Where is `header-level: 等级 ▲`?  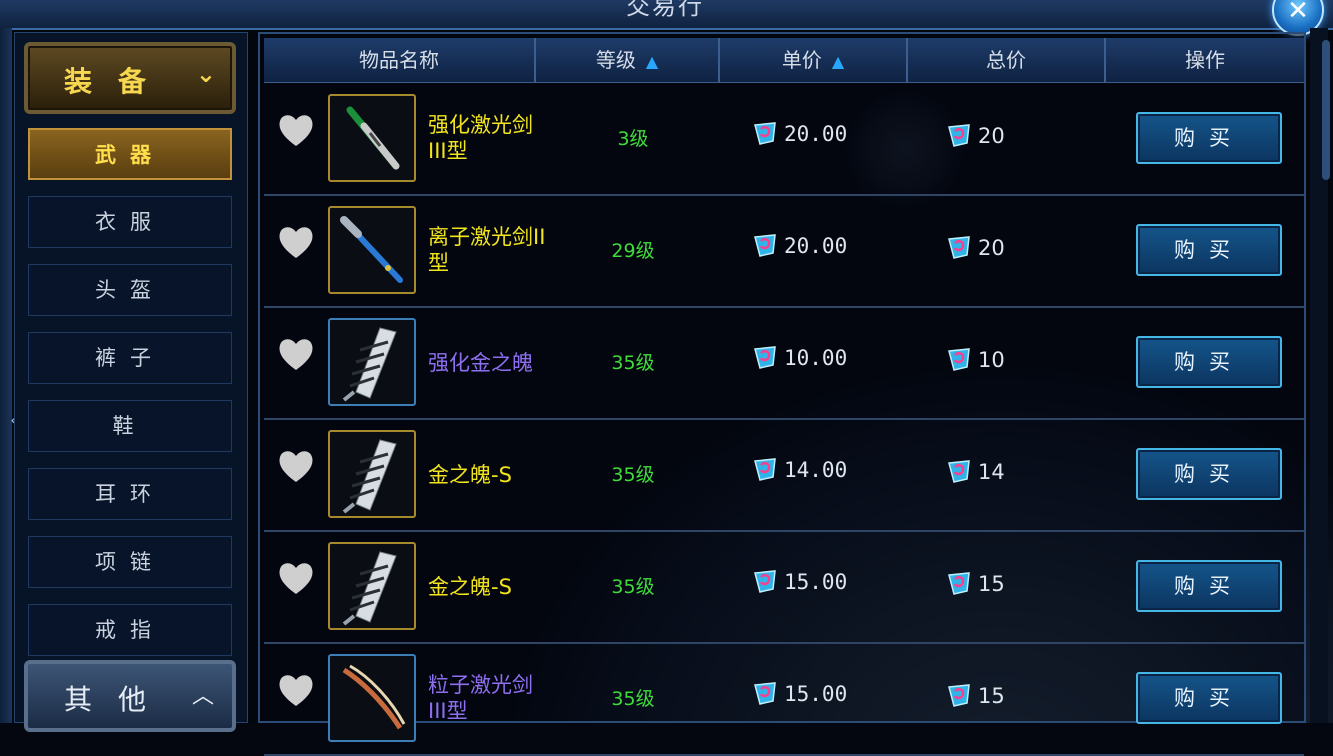 header-level: 等级 ▲ is located at coordinates (628, 60).